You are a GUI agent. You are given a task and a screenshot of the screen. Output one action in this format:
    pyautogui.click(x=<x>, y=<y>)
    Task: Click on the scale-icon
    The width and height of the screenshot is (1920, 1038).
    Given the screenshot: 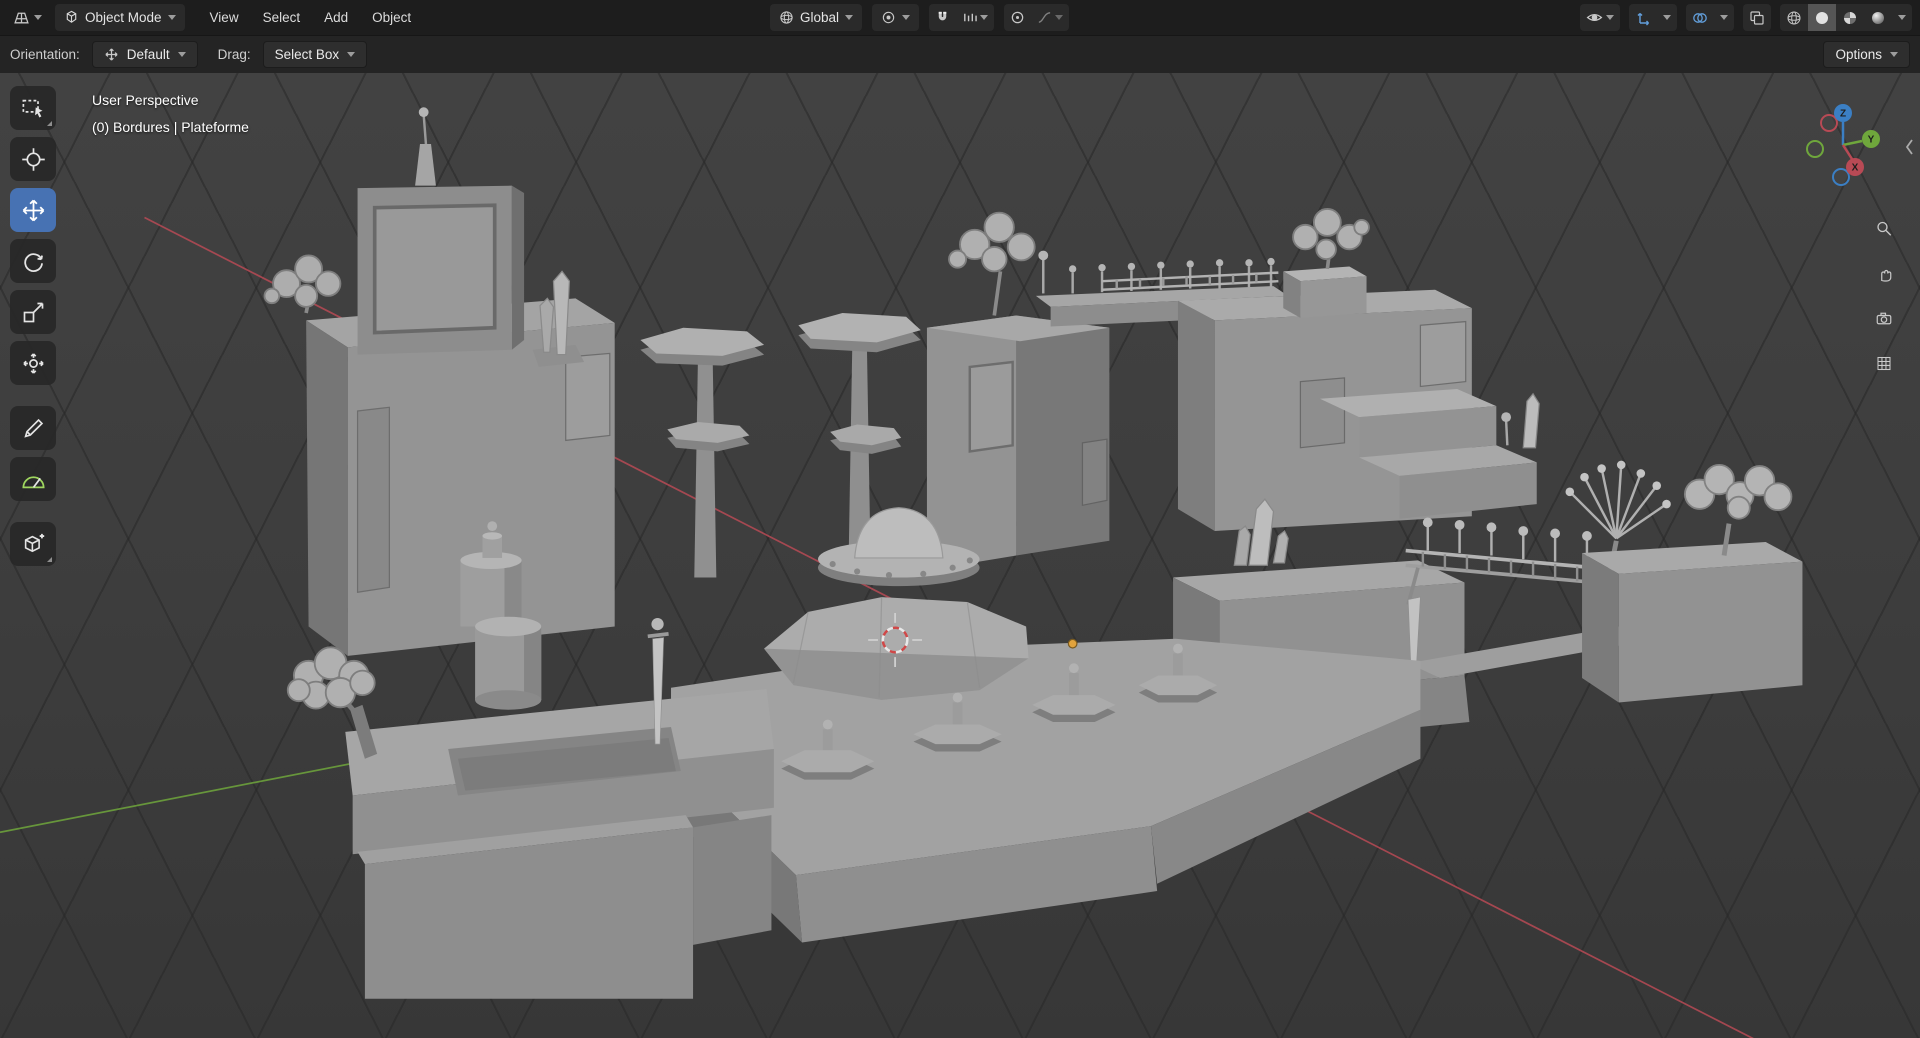 What is the action you would take?
    pyautogui.click(x=33, y=312)
    